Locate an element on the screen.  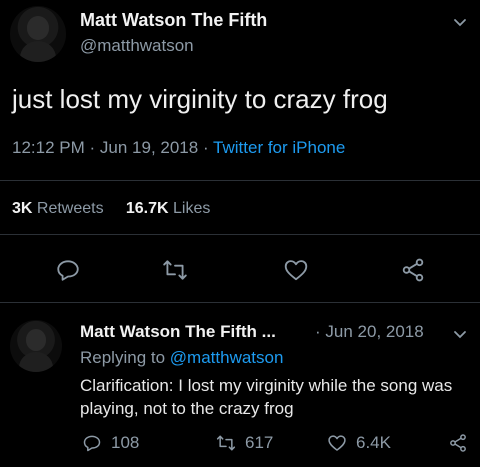
replying-to: Replying to @matthwatson is located at coordinates (181, 358).